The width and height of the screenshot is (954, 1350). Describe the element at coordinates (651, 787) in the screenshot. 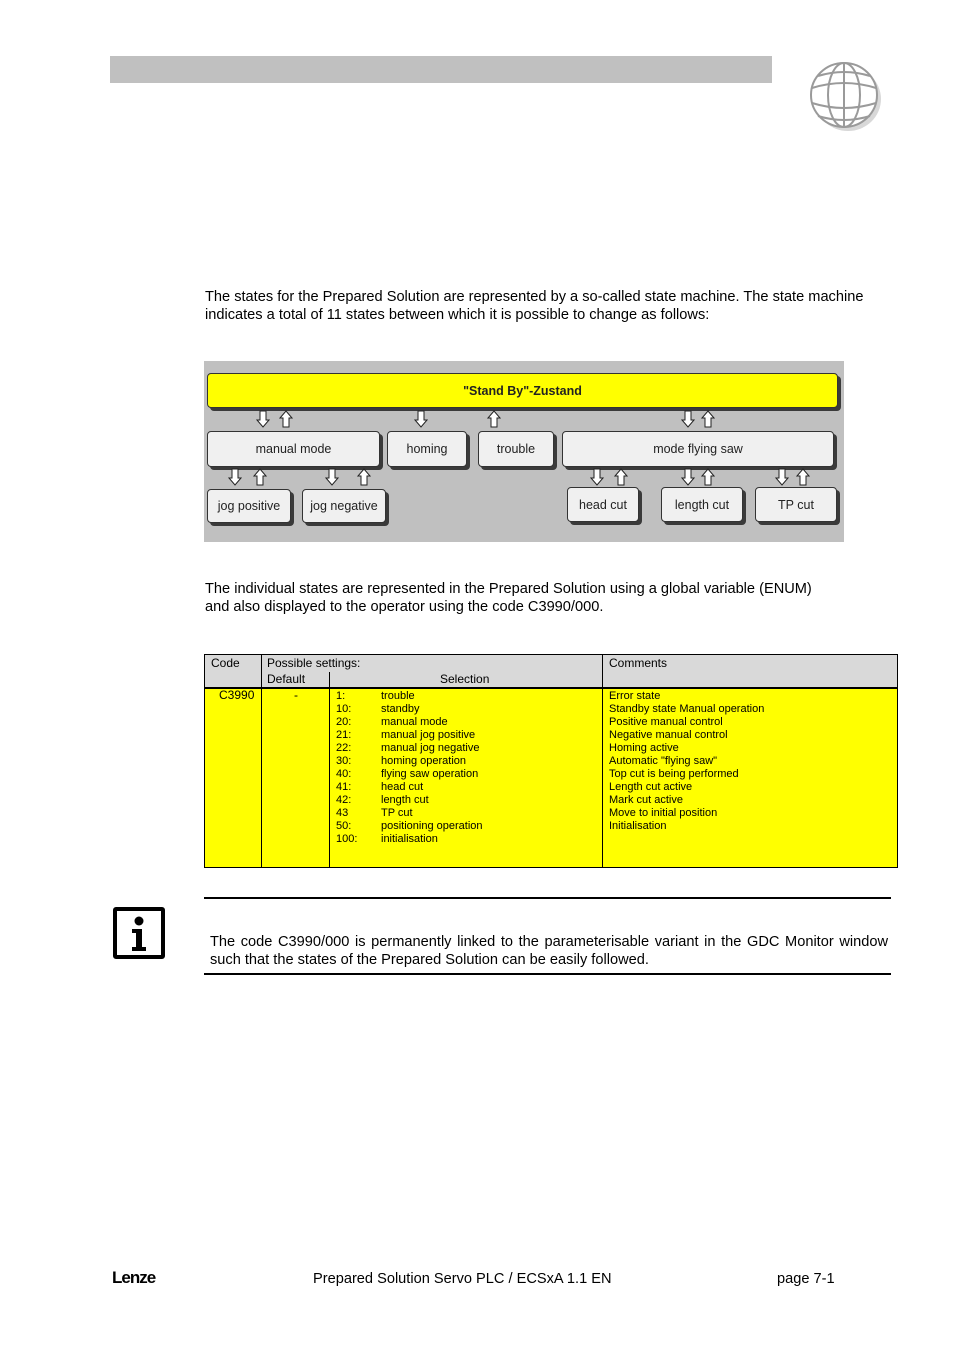

I see `comment-line: Length cut active` at that location.